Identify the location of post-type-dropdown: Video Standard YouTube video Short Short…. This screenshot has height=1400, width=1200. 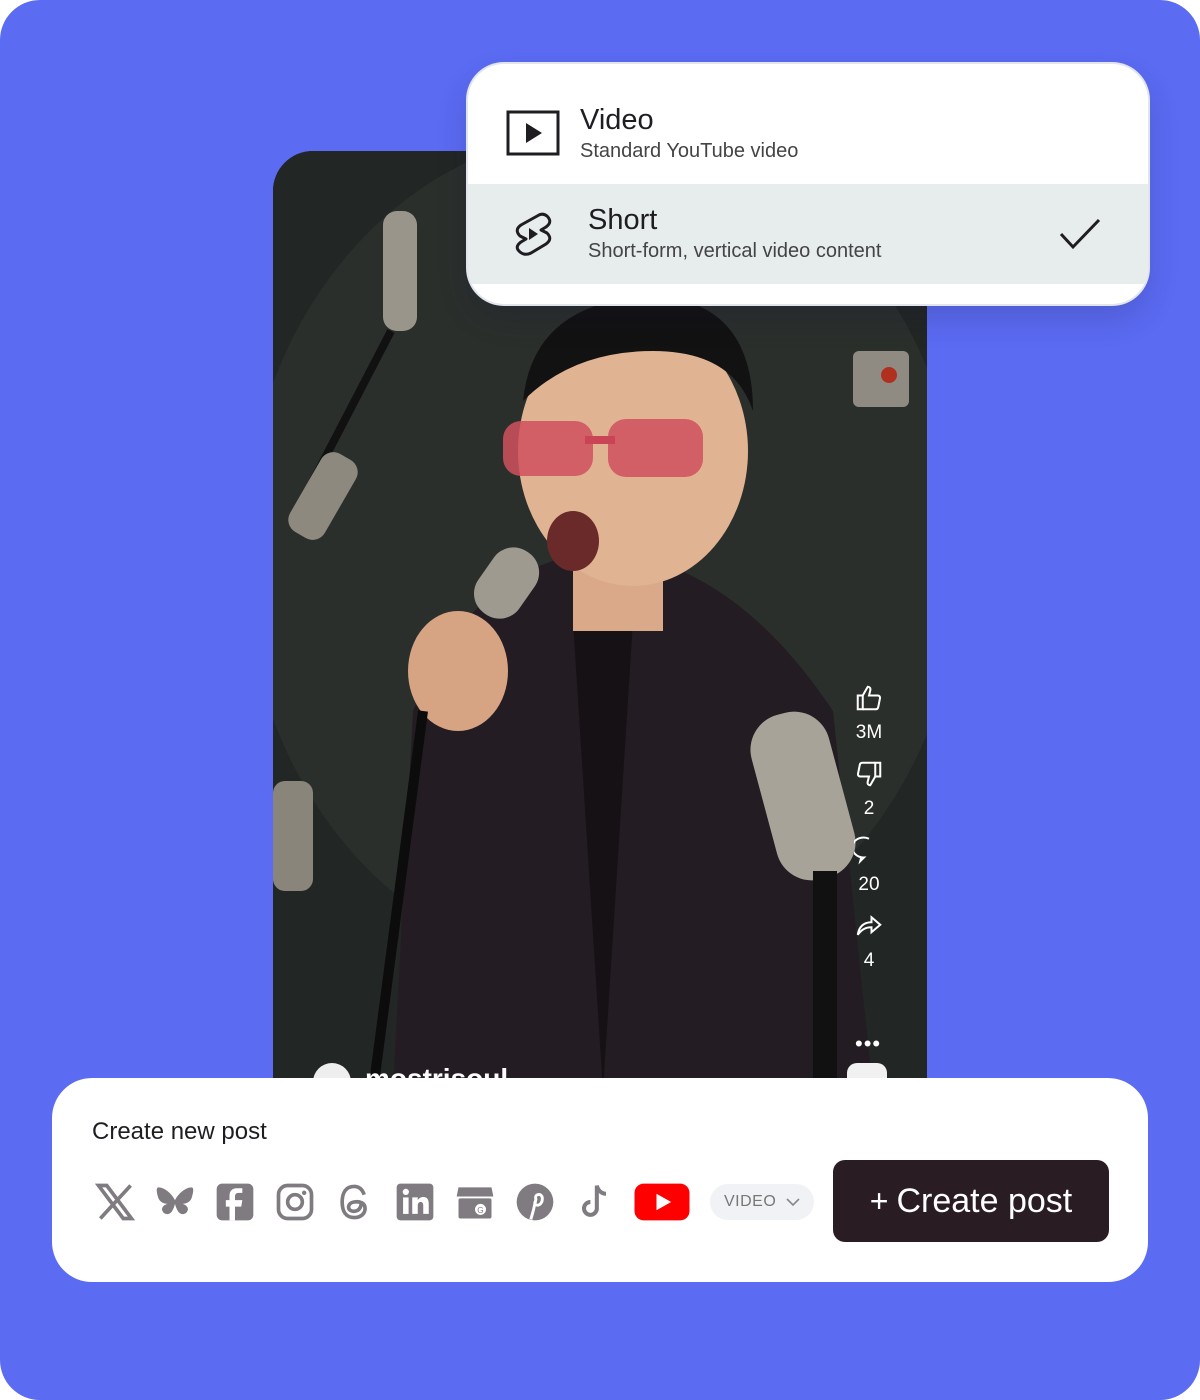
(808, 184).